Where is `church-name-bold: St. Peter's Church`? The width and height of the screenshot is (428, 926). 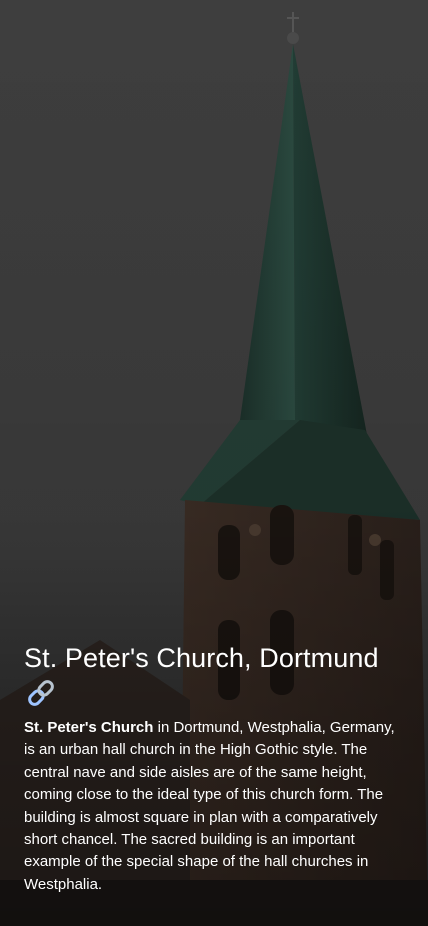 church-name-bold: St. Peter's Church is located at coordinates (89, 727).